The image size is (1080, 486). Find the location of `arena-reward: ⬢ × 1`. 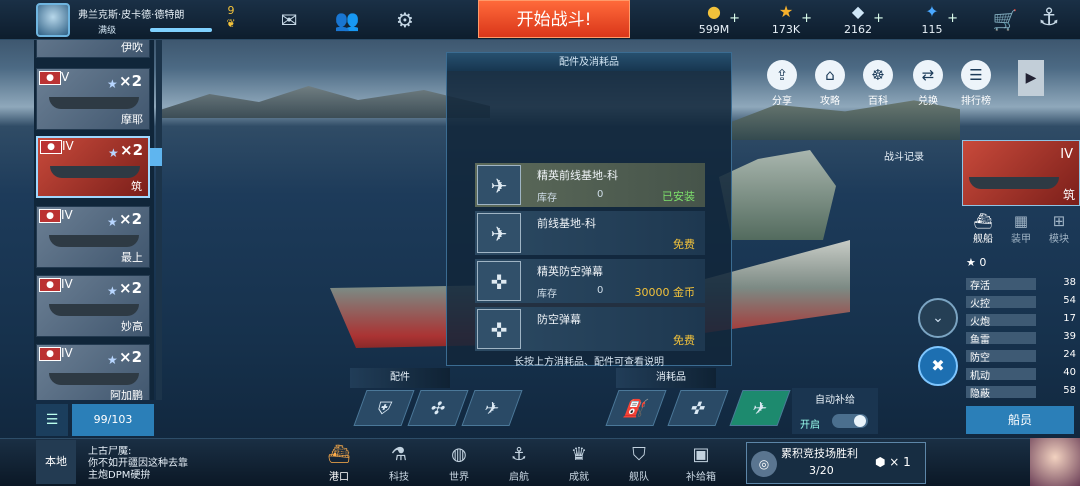

arena-reward: ⬢ × 1 is located at coordinates (893, 462).